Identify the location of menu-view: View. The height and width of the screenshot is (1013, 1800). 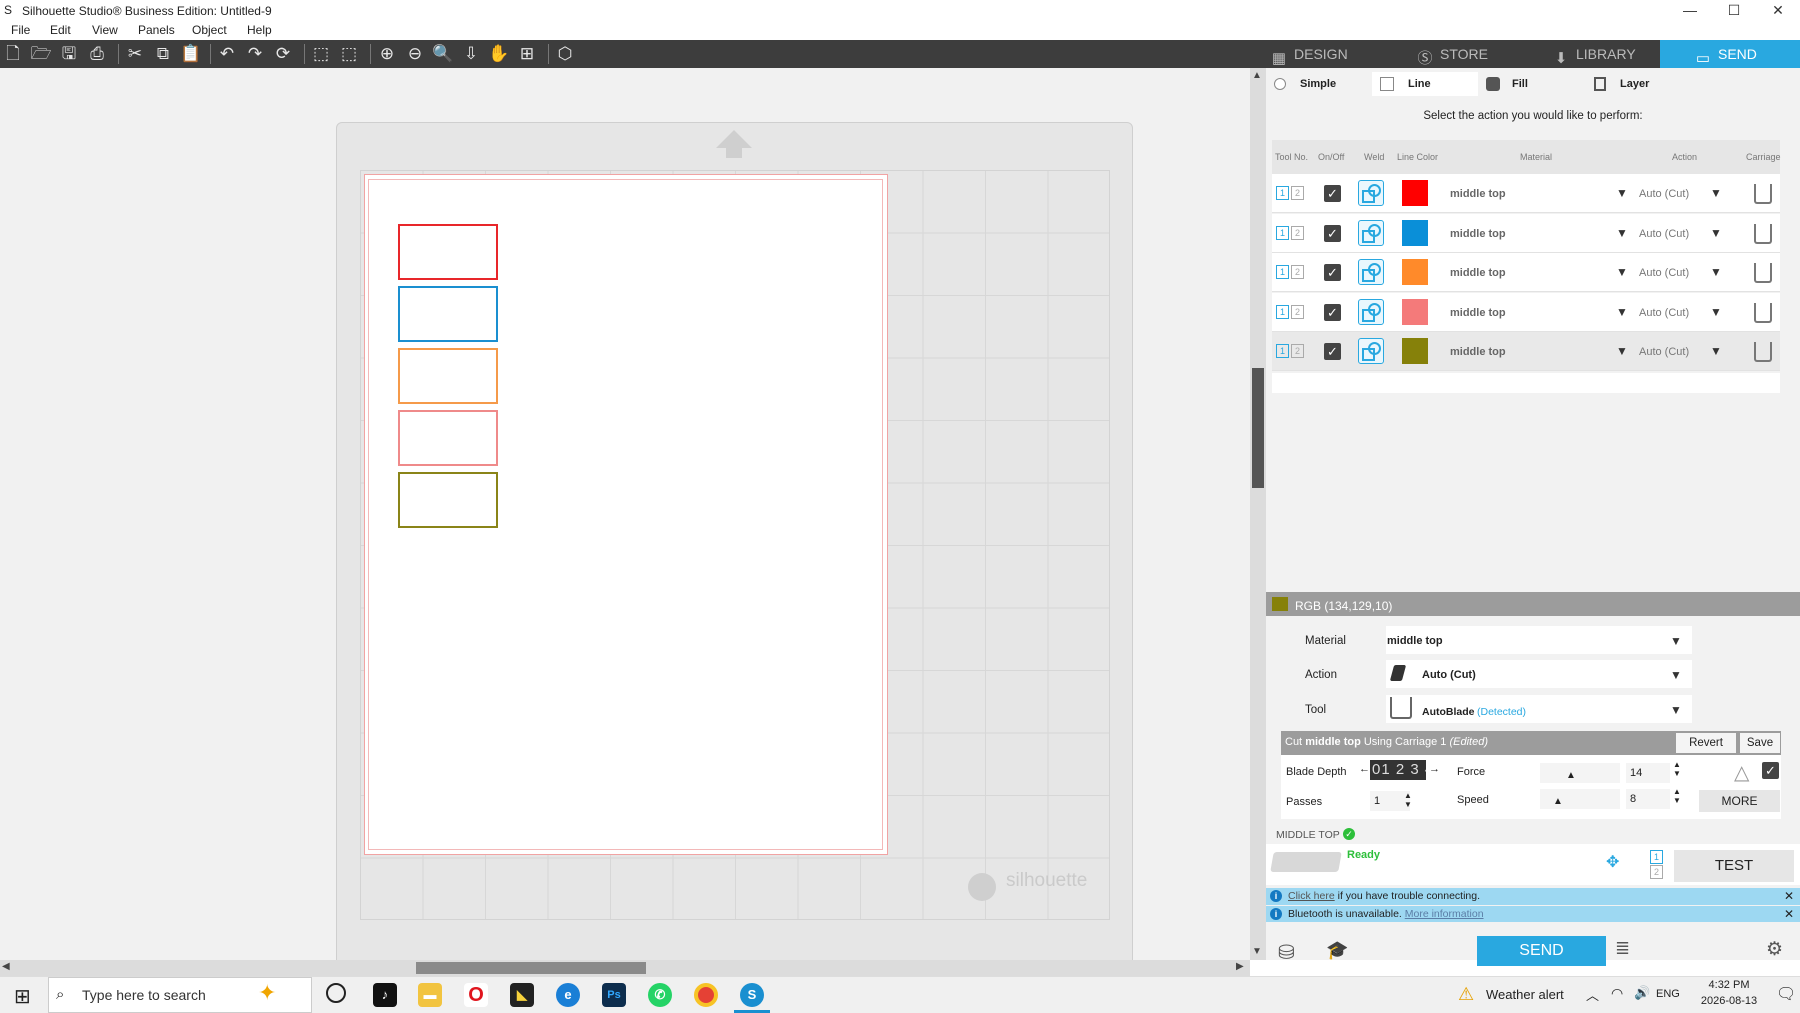
(105, 30).